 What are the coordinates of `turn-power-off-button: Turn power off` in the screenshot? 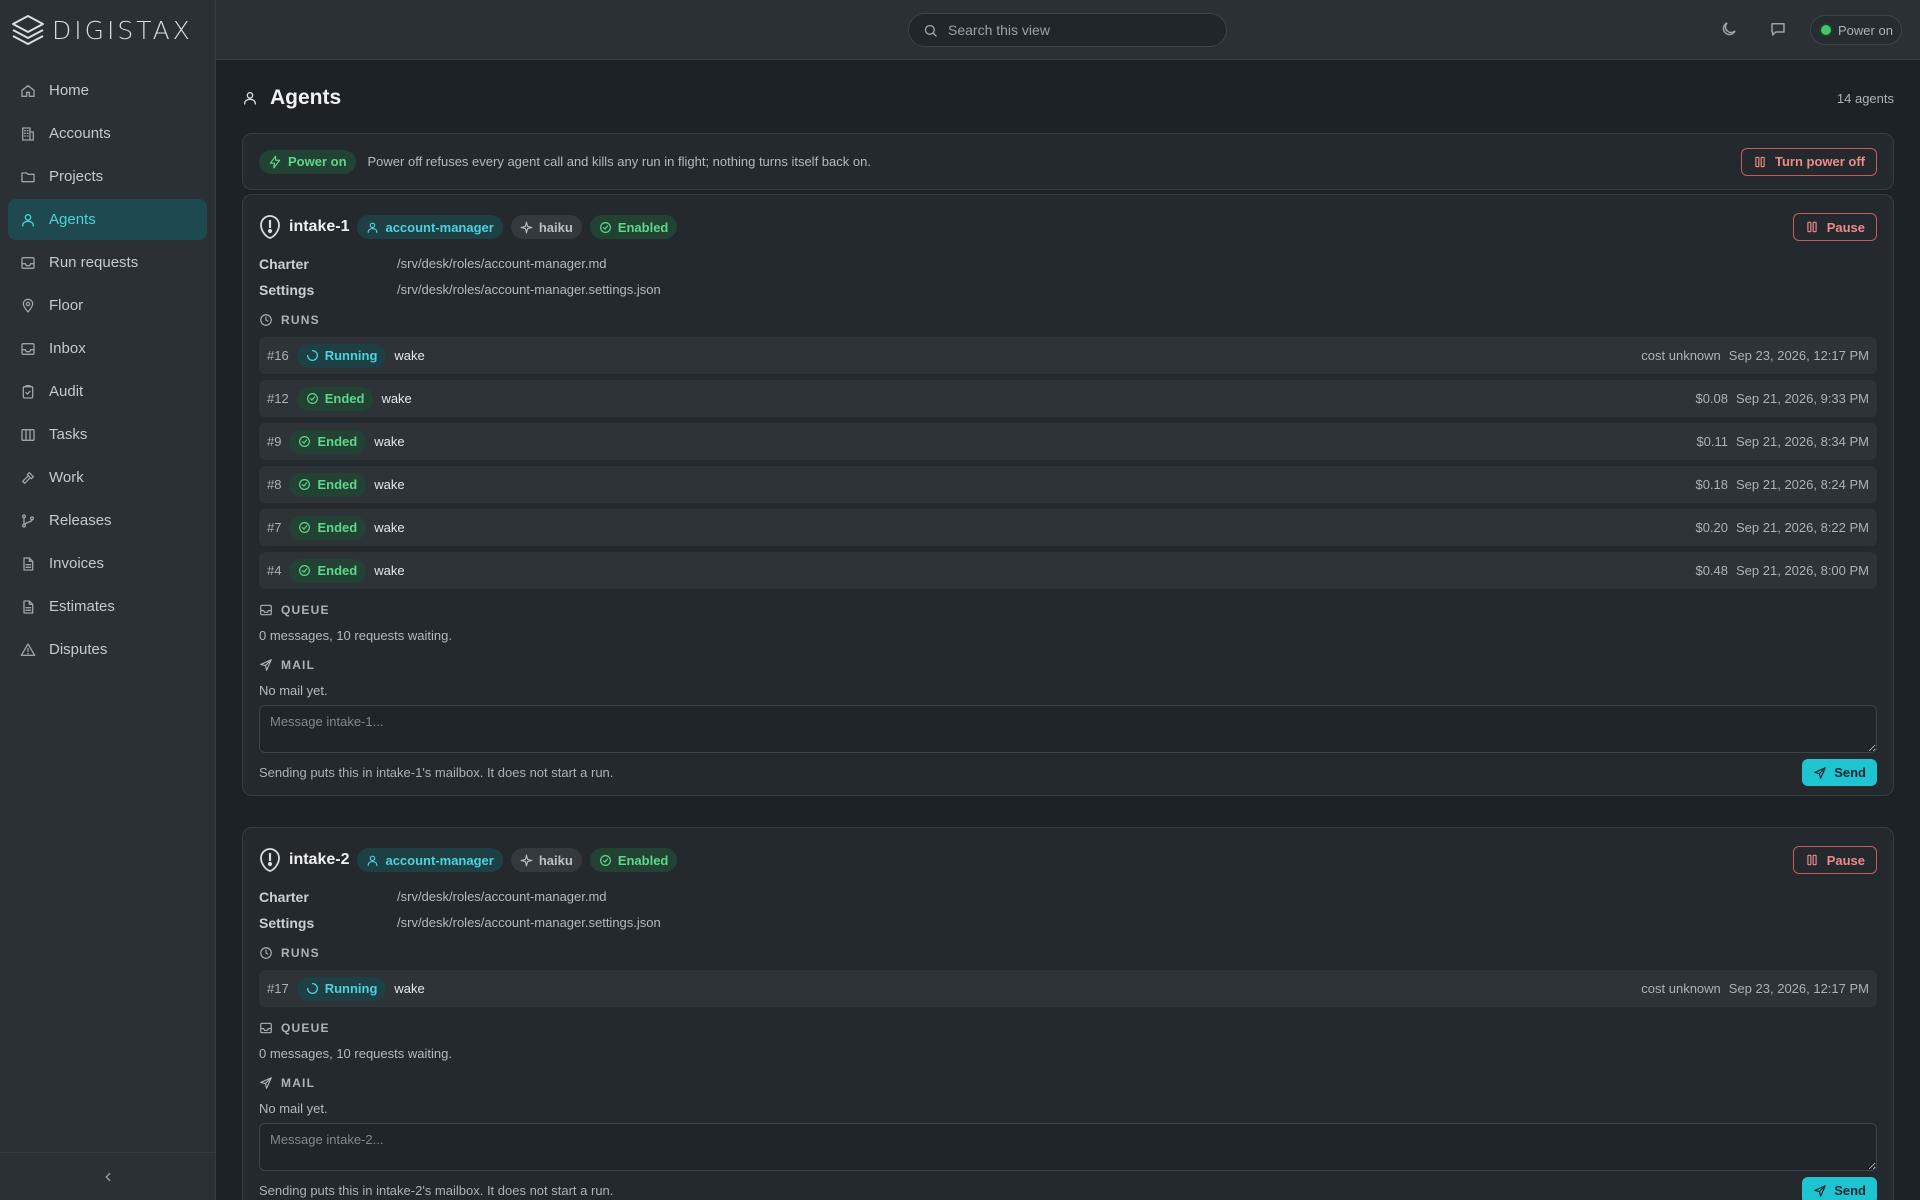 It's located at (1808, 161).